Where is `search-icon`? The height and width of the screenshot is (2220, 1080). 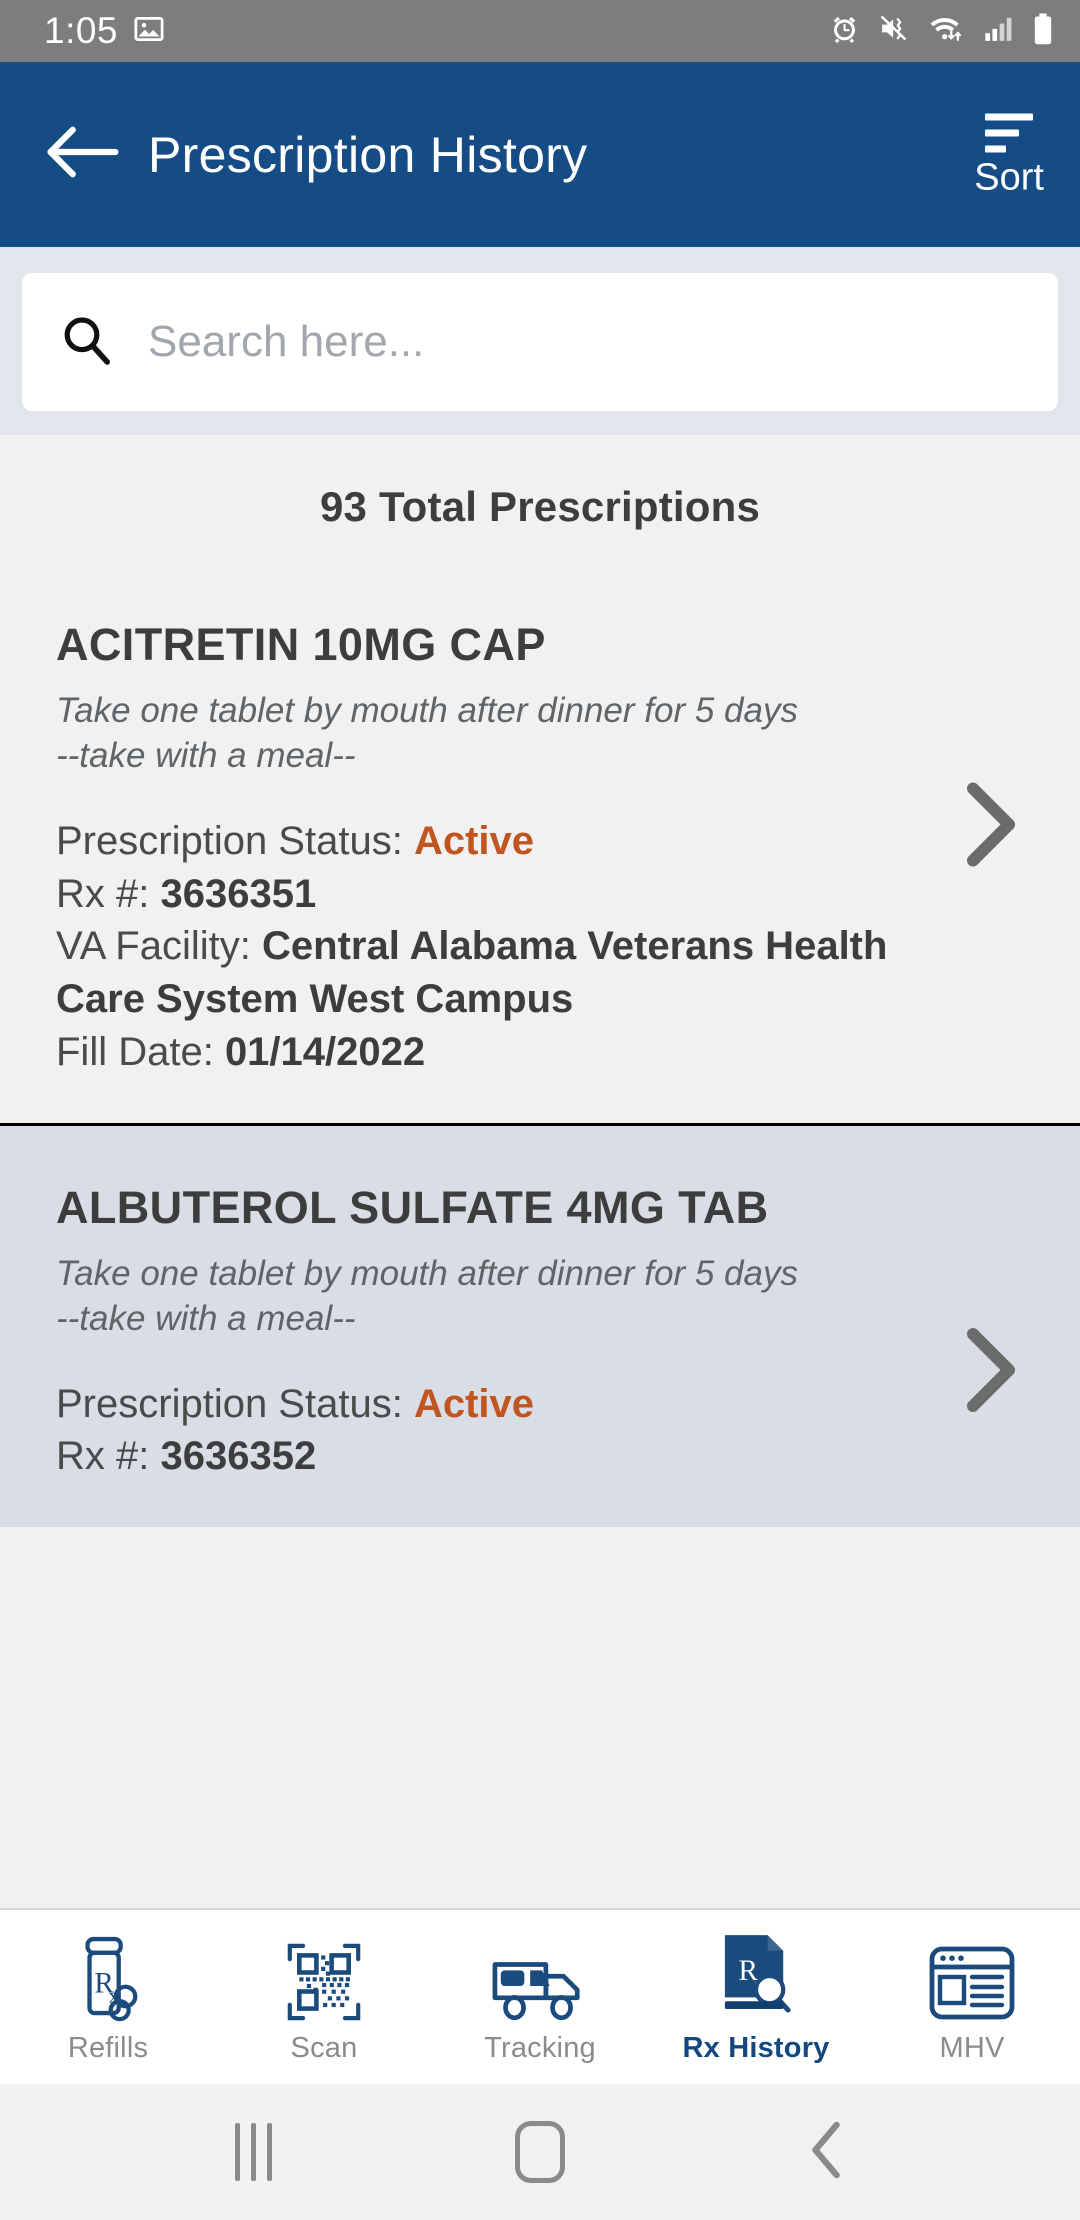
search-icon is located at coordinates (86, 342).